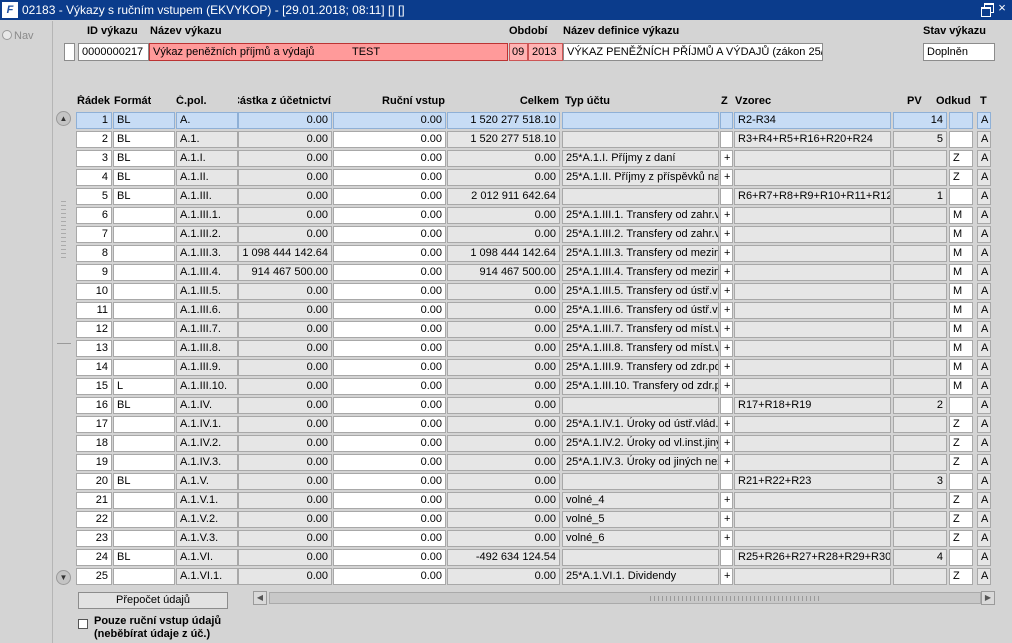  What do you see at coordinates (94, 253) in the screenshot?
I see `cell-radek: 8` at bounding box center [94, 253].